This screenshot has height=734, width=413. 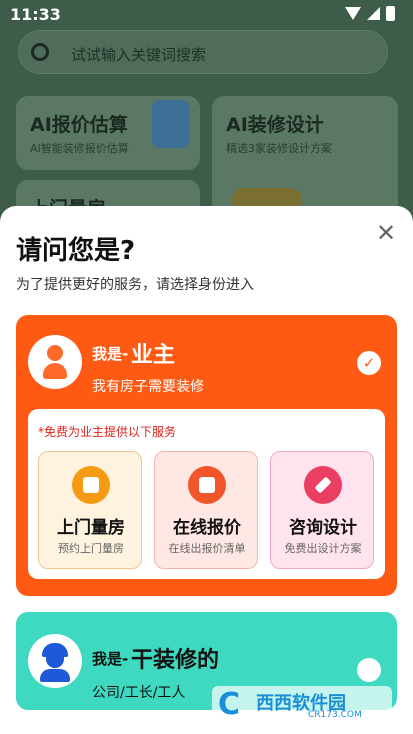 I want to click on search-placeholder: 试试输入关键词搜索, so click(x=139, y=55).